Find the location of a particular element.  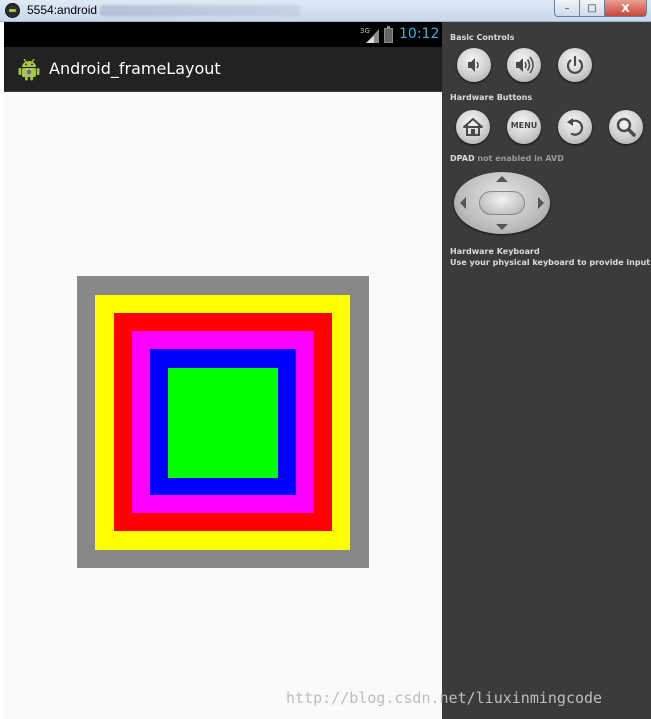

status-time: 10:12 is located at coordinates (419, 34).